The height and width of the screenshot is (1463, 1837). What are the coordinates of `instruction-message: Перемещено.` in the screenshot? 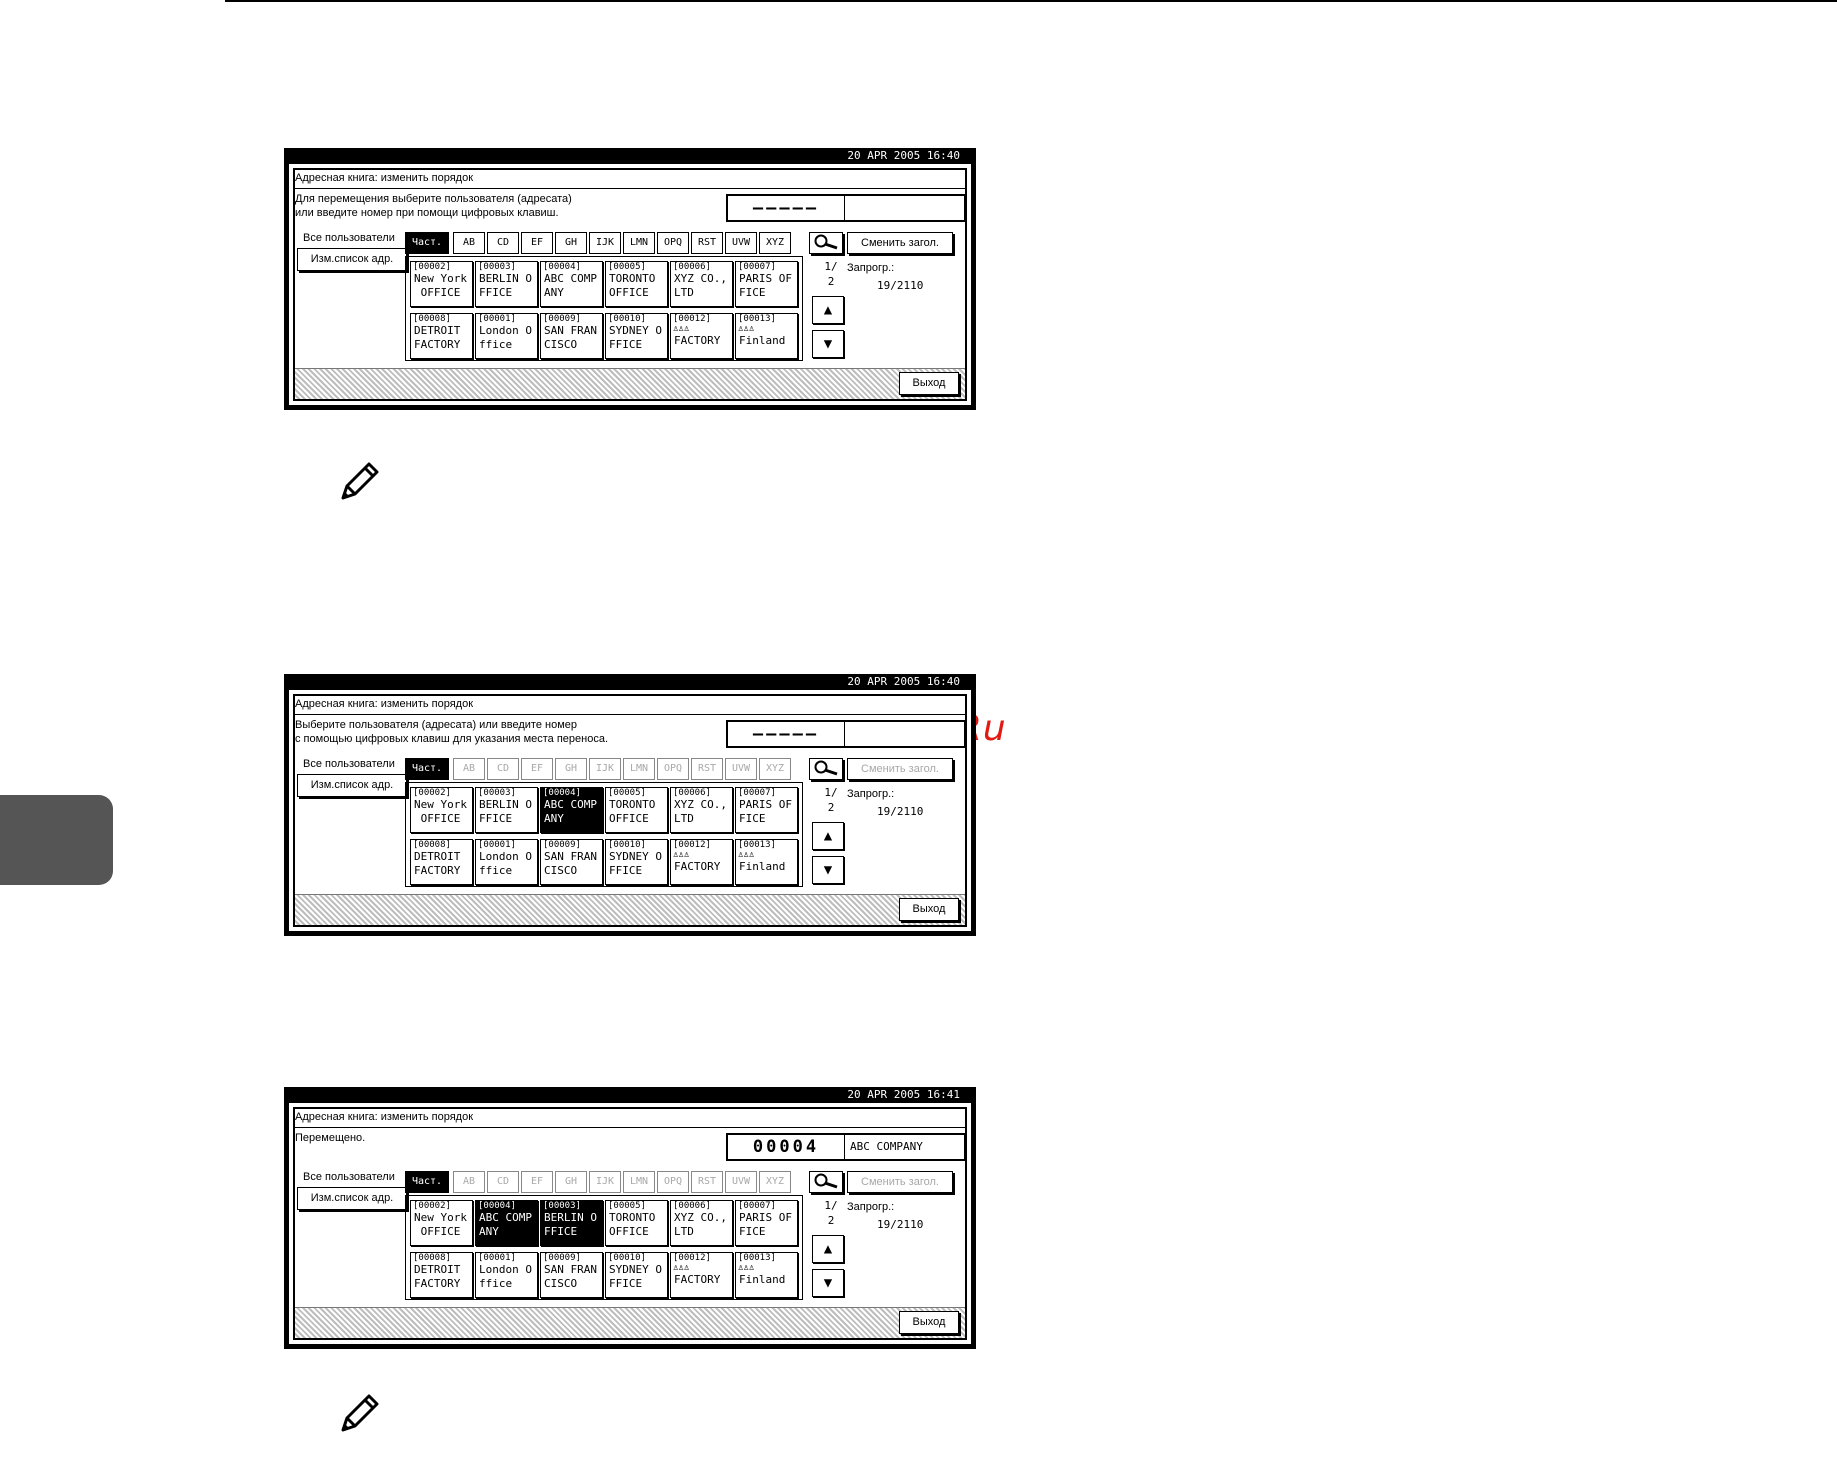 It's located at (510, 1138).